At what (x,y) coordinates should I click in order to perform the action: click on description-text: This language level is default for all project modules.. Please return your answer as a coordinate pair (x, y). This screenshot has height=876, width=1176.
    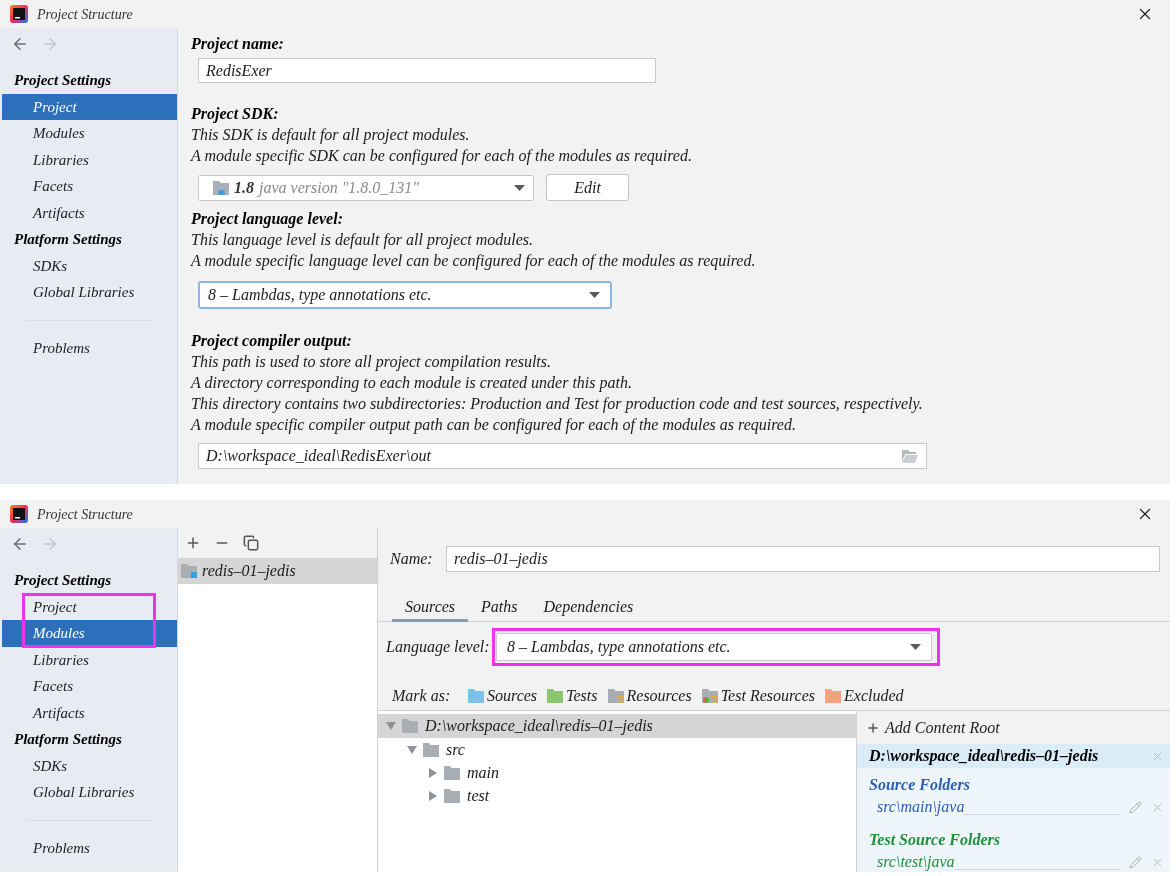
    Looking at the image, I should click on (363, 239).